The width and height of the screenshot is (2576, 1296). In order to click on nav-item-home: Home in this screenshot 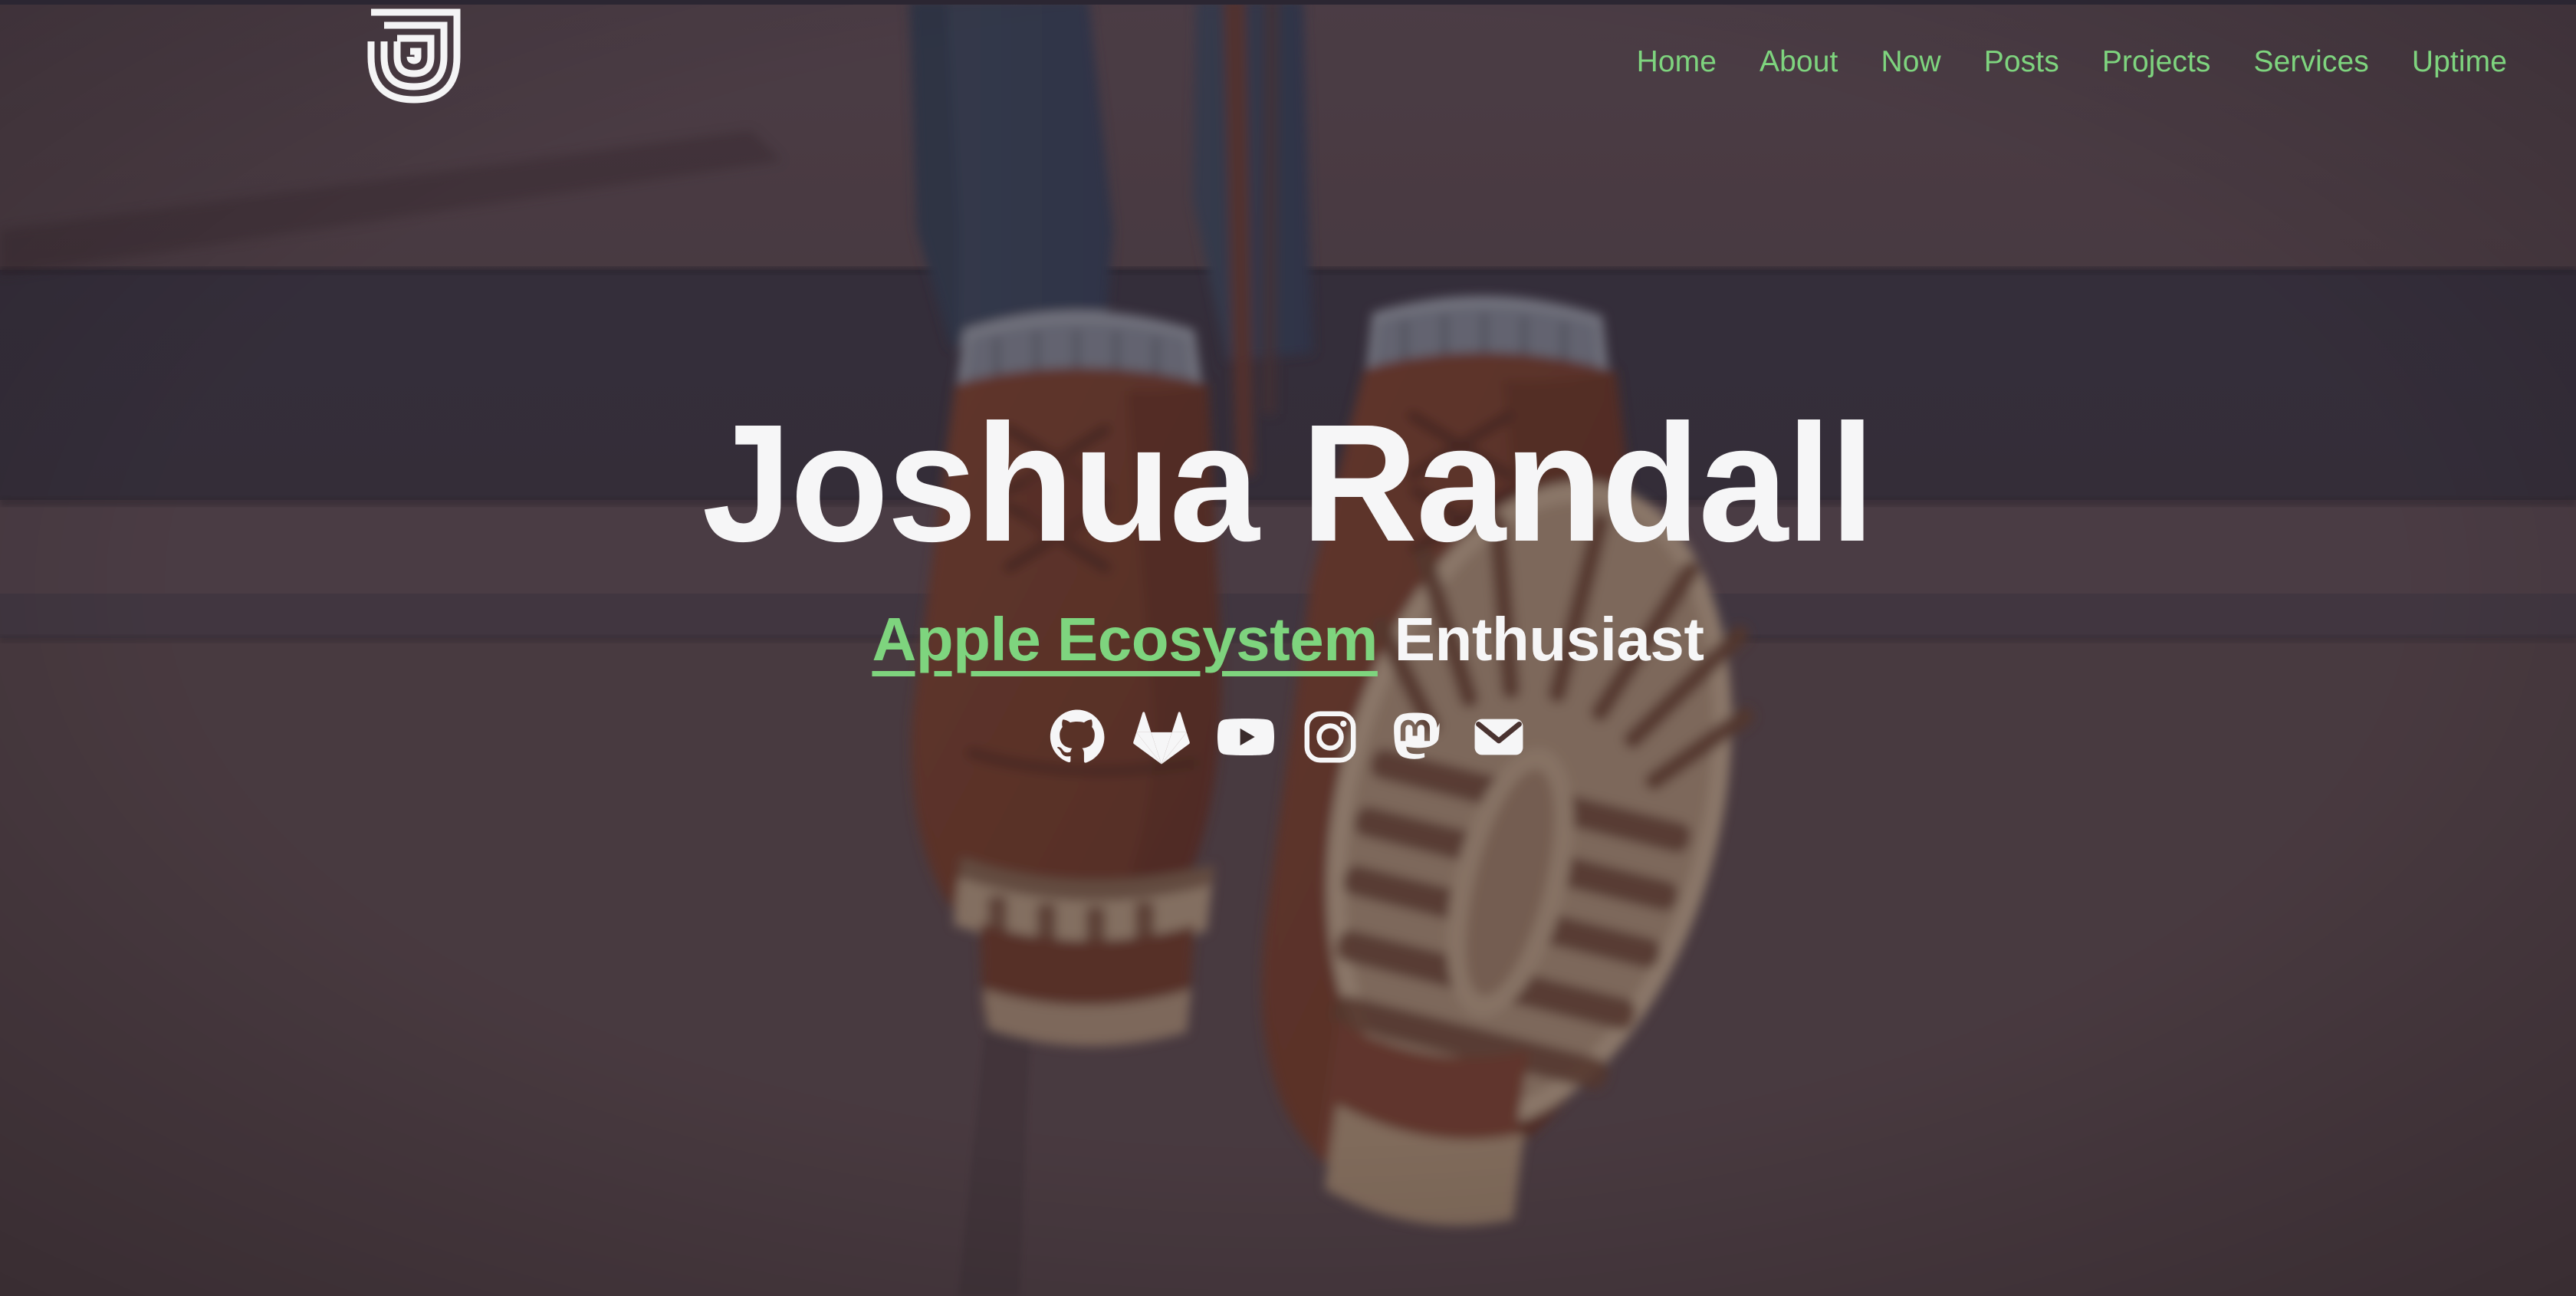, I will do `click(1676, 62)`.